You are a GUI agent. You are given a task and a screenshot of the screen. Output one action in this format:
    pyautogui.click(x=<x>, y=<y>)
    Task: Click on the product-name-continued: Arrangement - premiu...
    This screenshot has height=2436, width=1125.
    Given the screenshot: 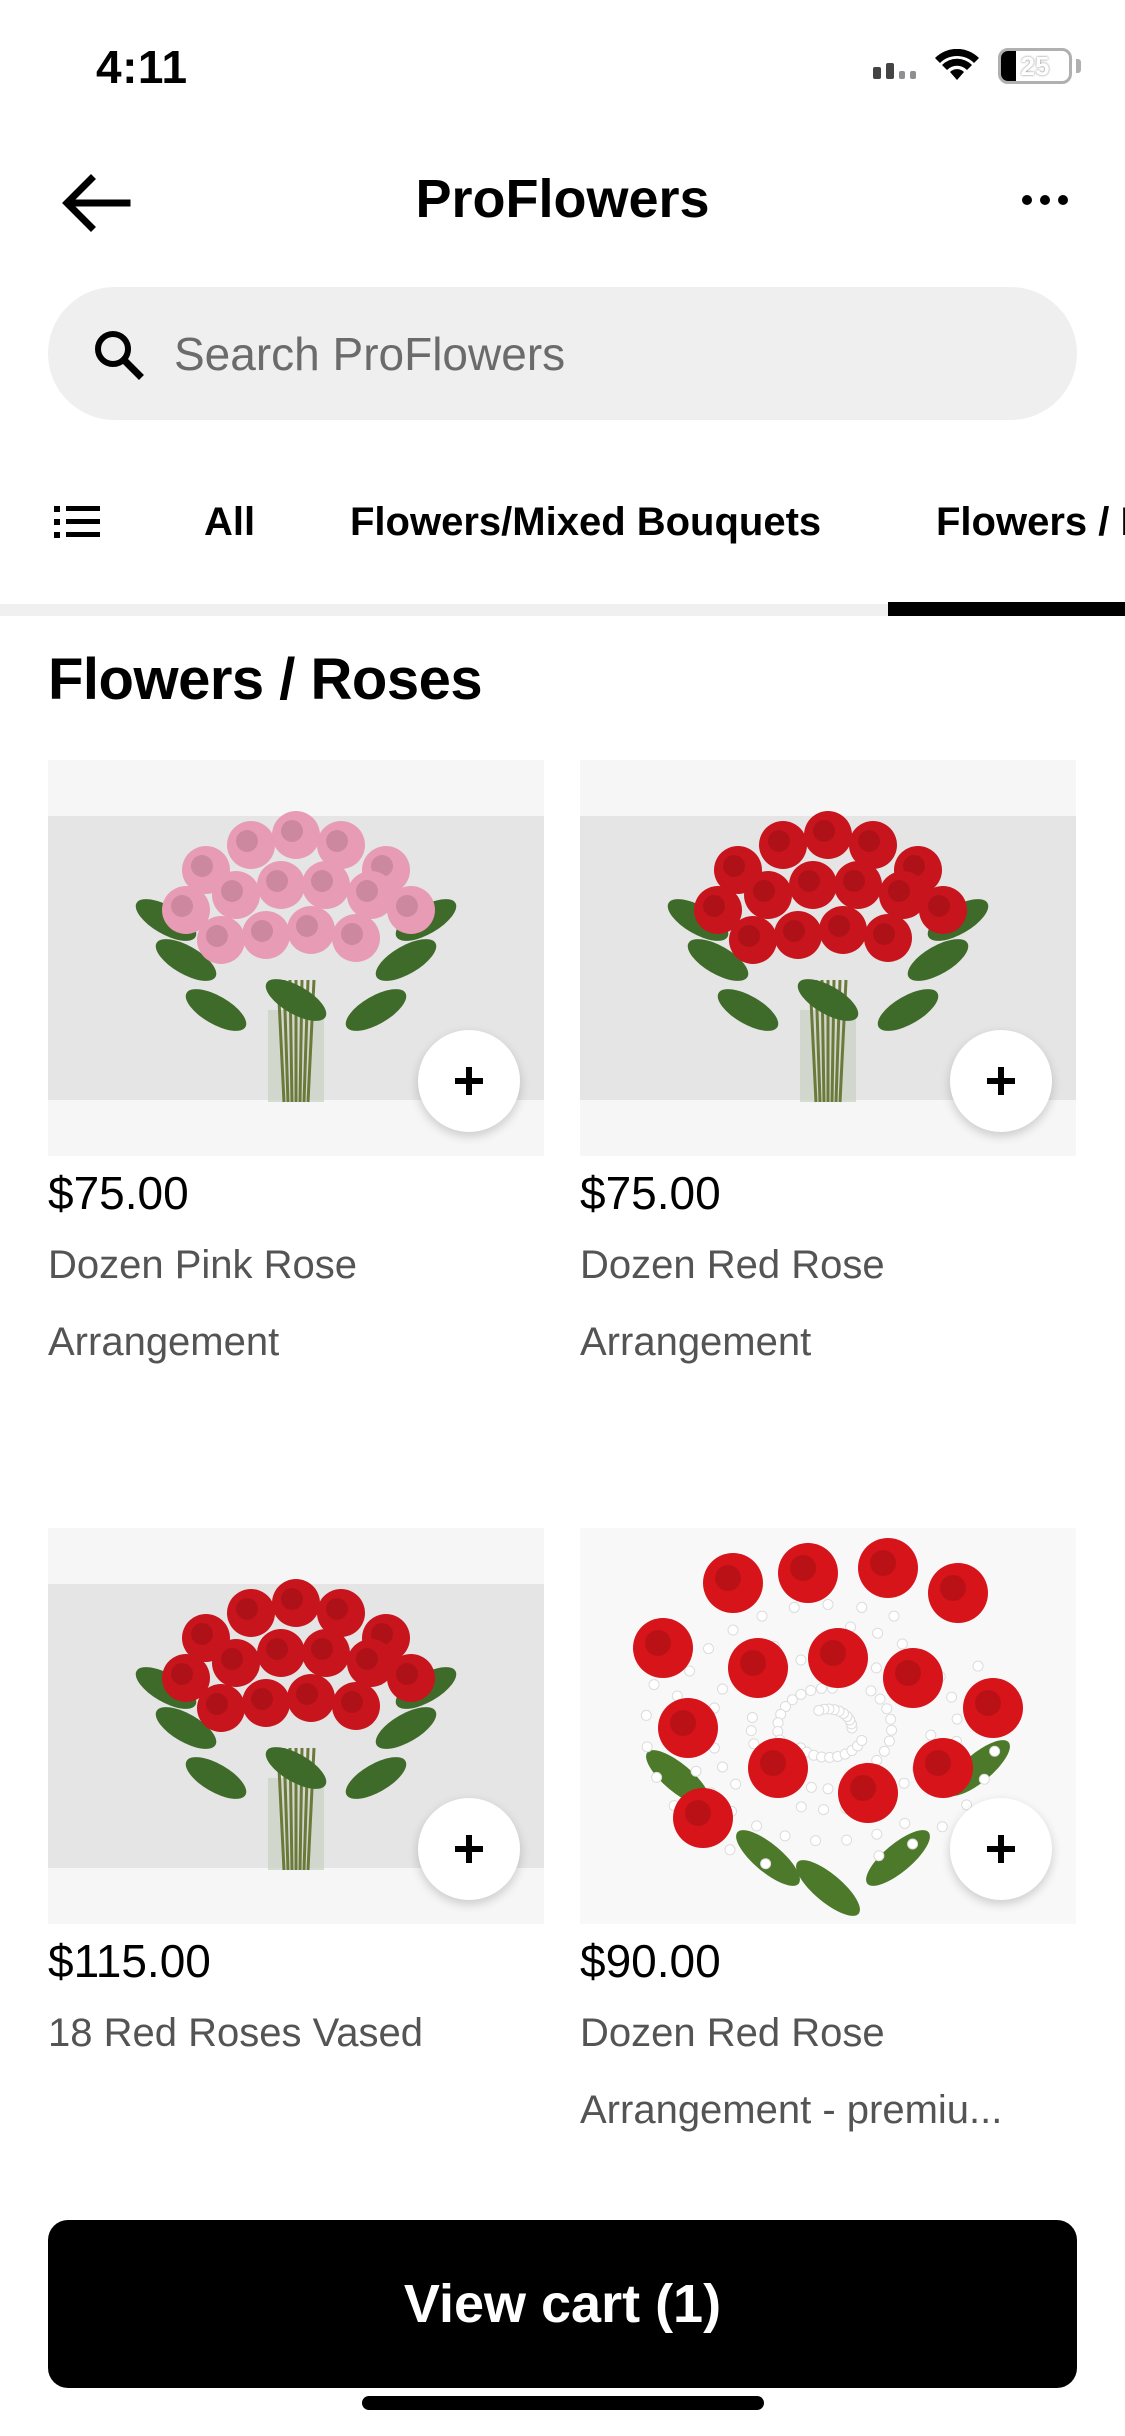 What is the action you would take?
    pyautogui.click(x=791, y=2110)
    